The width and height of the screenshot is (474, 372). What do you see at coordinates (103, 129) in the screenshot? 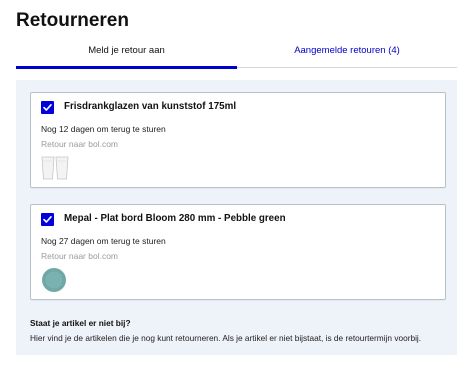
I see `item-deadline: Nog 12 dagen om terug te sturen` at bounding box center [103, 129].